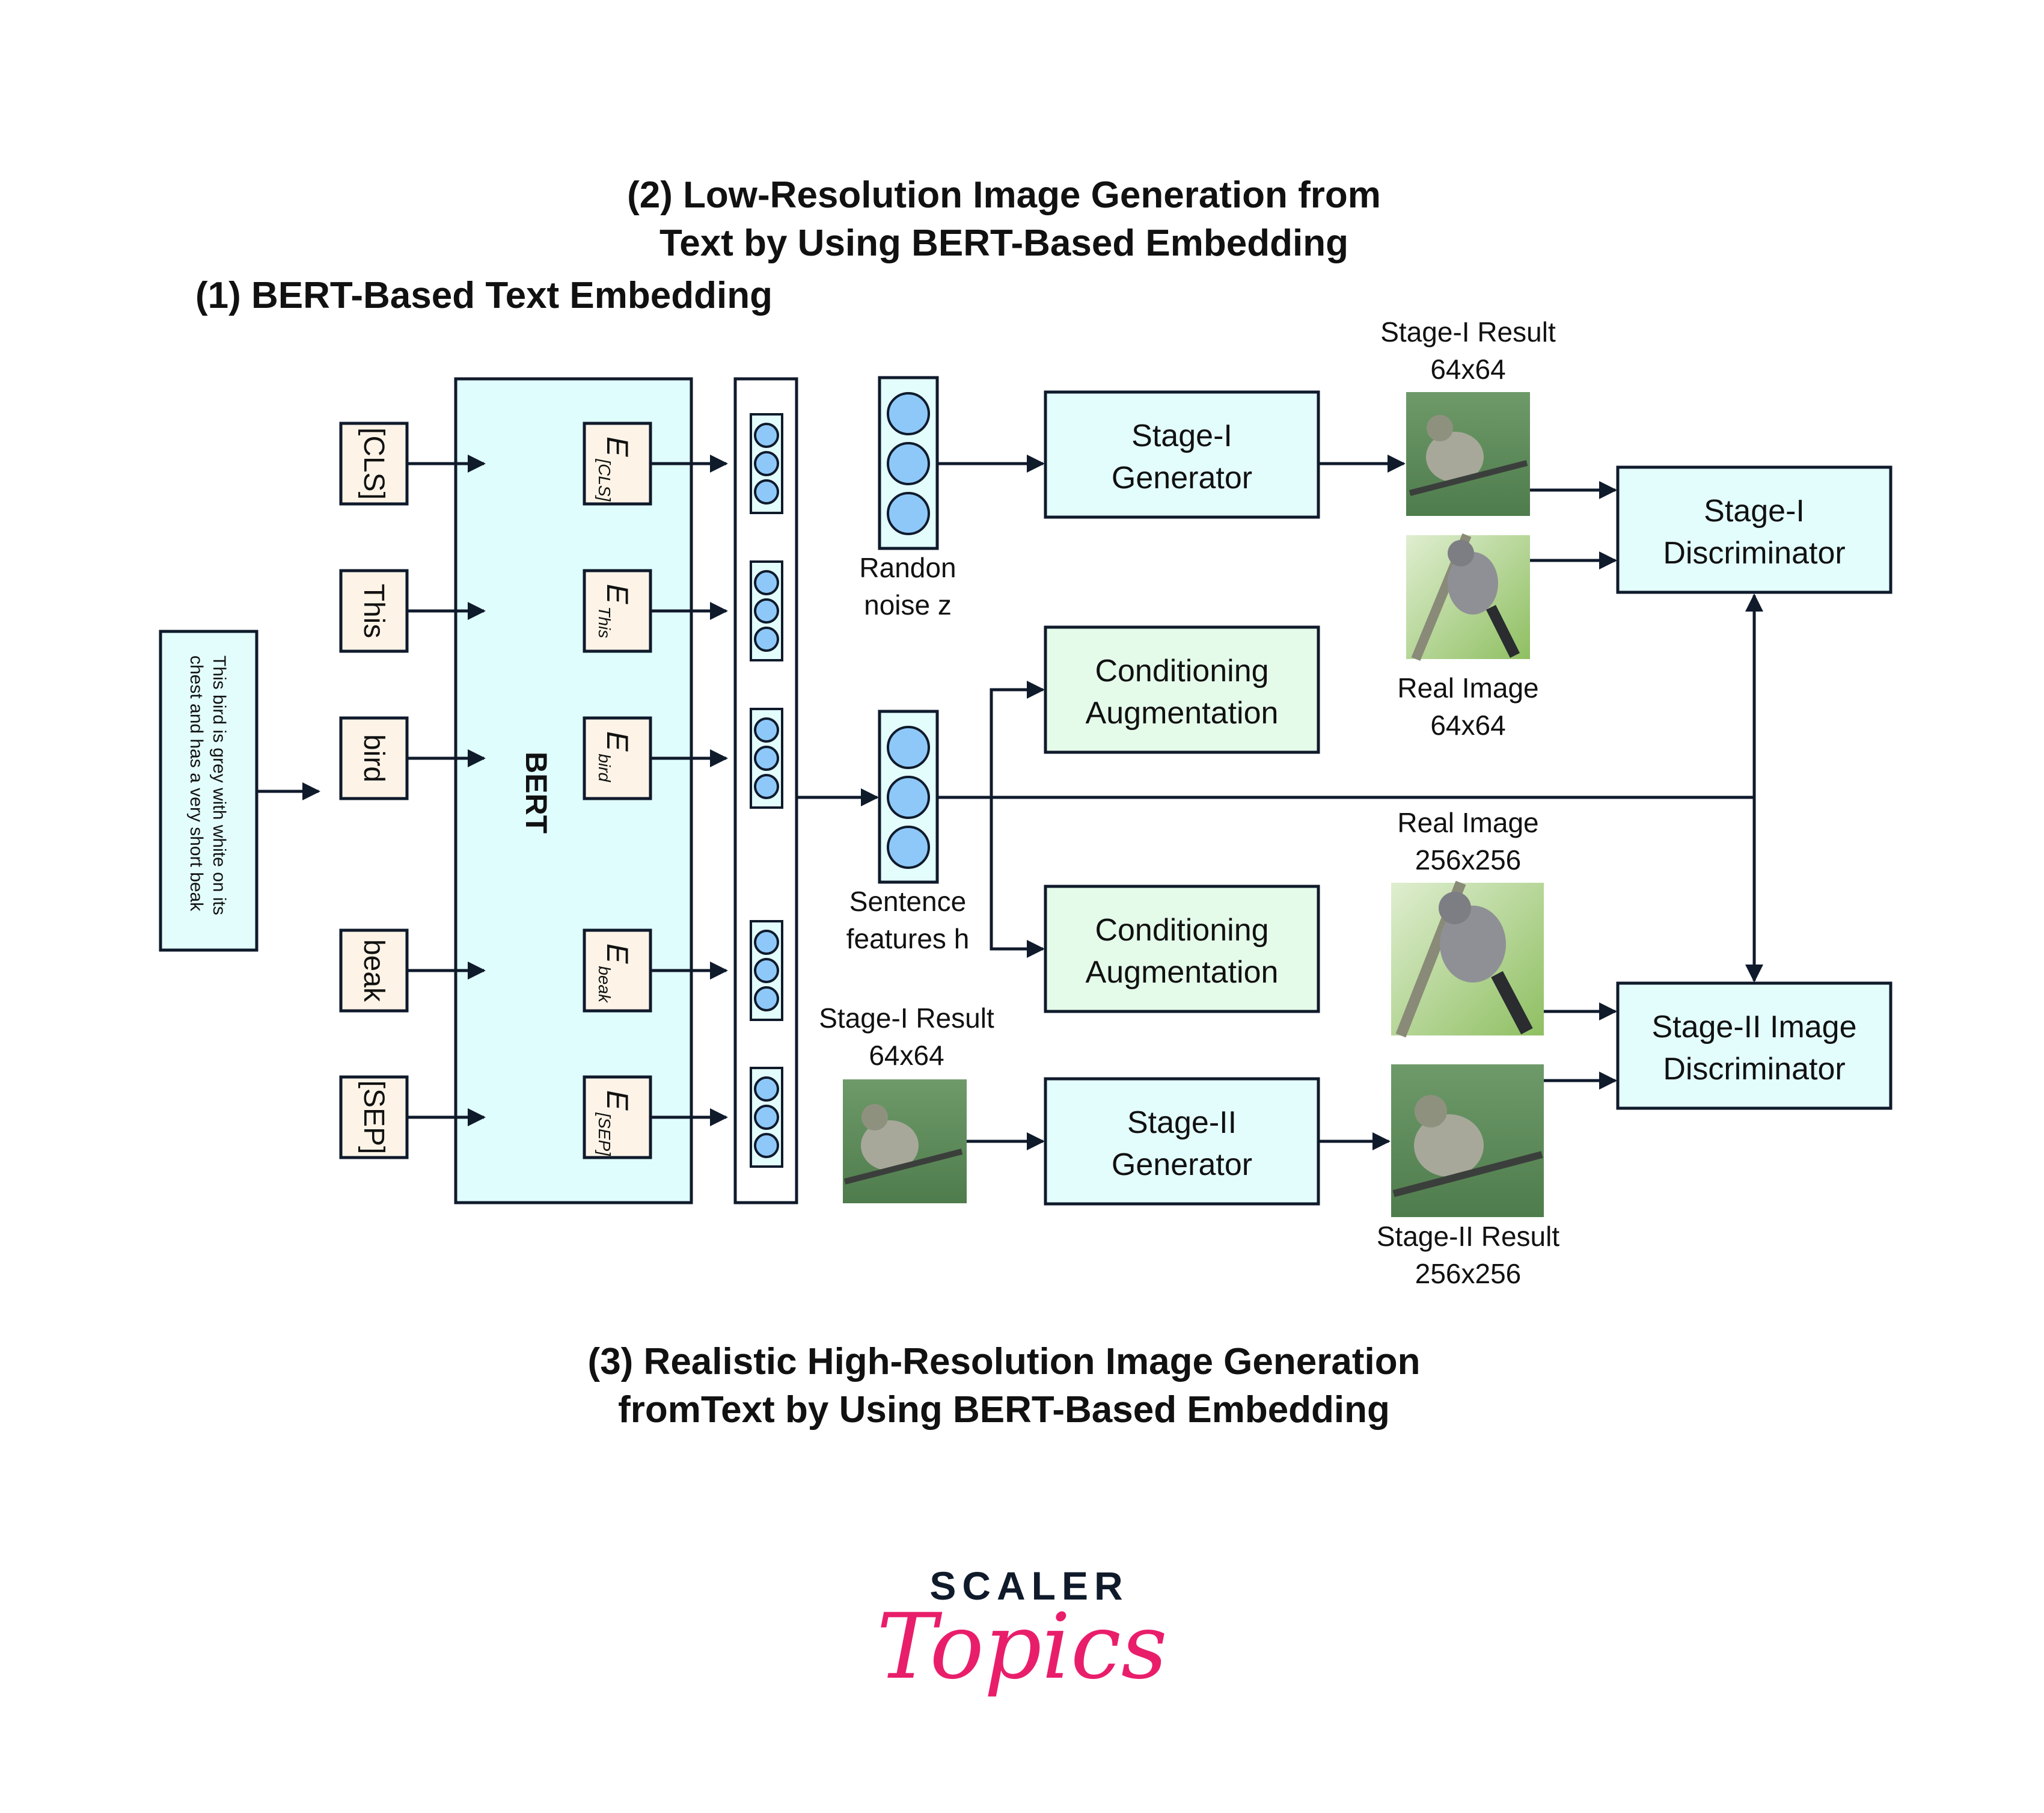 Image resolution: width=2044 pixels, height=1813 pixels. I want to click on cond-aug-bottom-line1: Conditioning, so click(1181, 930).